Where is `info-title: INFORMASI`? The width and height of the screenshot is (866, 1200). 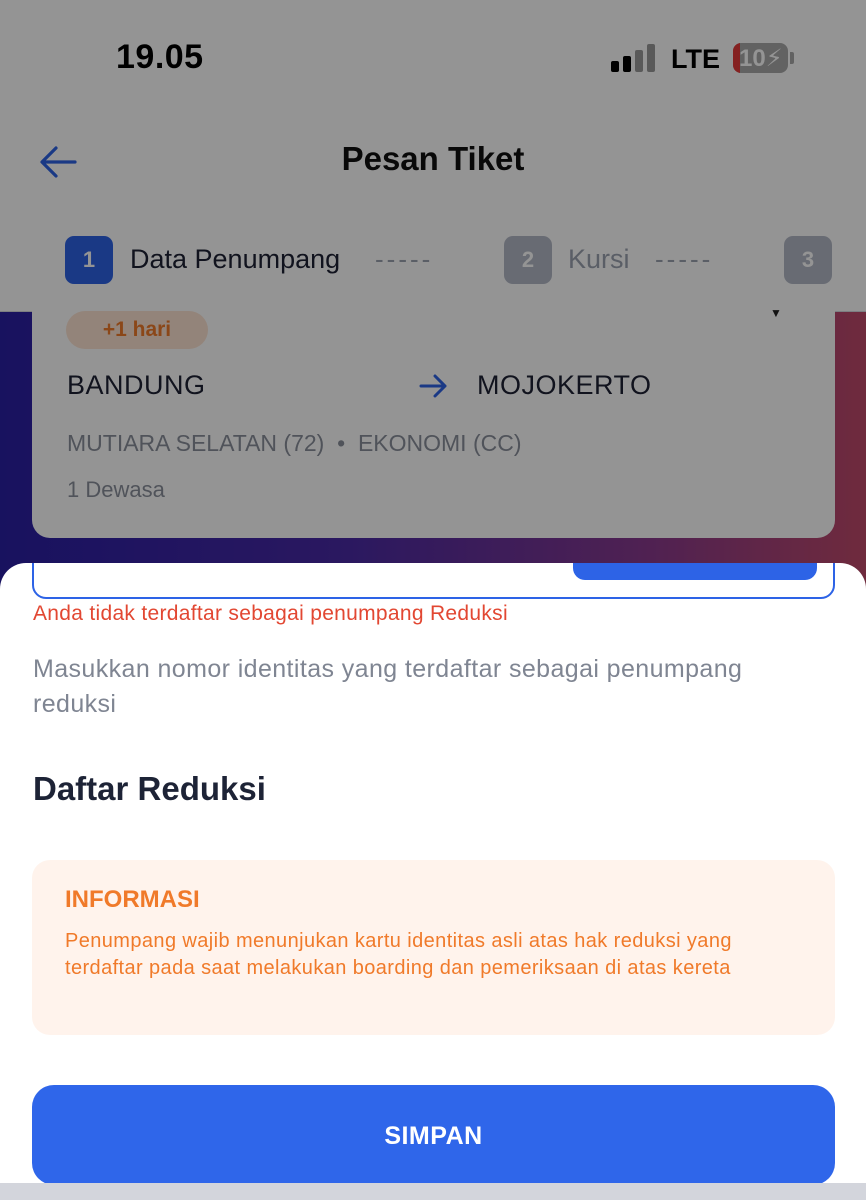 info-title: INFORMASI is located at coordinates (132, 899).